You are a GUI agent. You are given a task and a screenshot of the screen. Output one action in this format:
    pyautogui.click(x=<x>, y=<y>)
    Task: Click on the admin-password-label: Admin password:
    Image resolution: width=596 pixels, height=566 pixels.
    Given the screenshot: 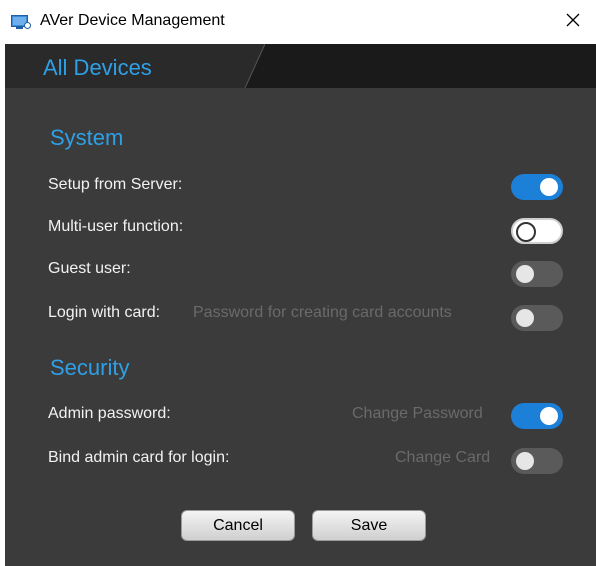 What is the action you would take?
    pyautogui.click(x=109, y=413)
    